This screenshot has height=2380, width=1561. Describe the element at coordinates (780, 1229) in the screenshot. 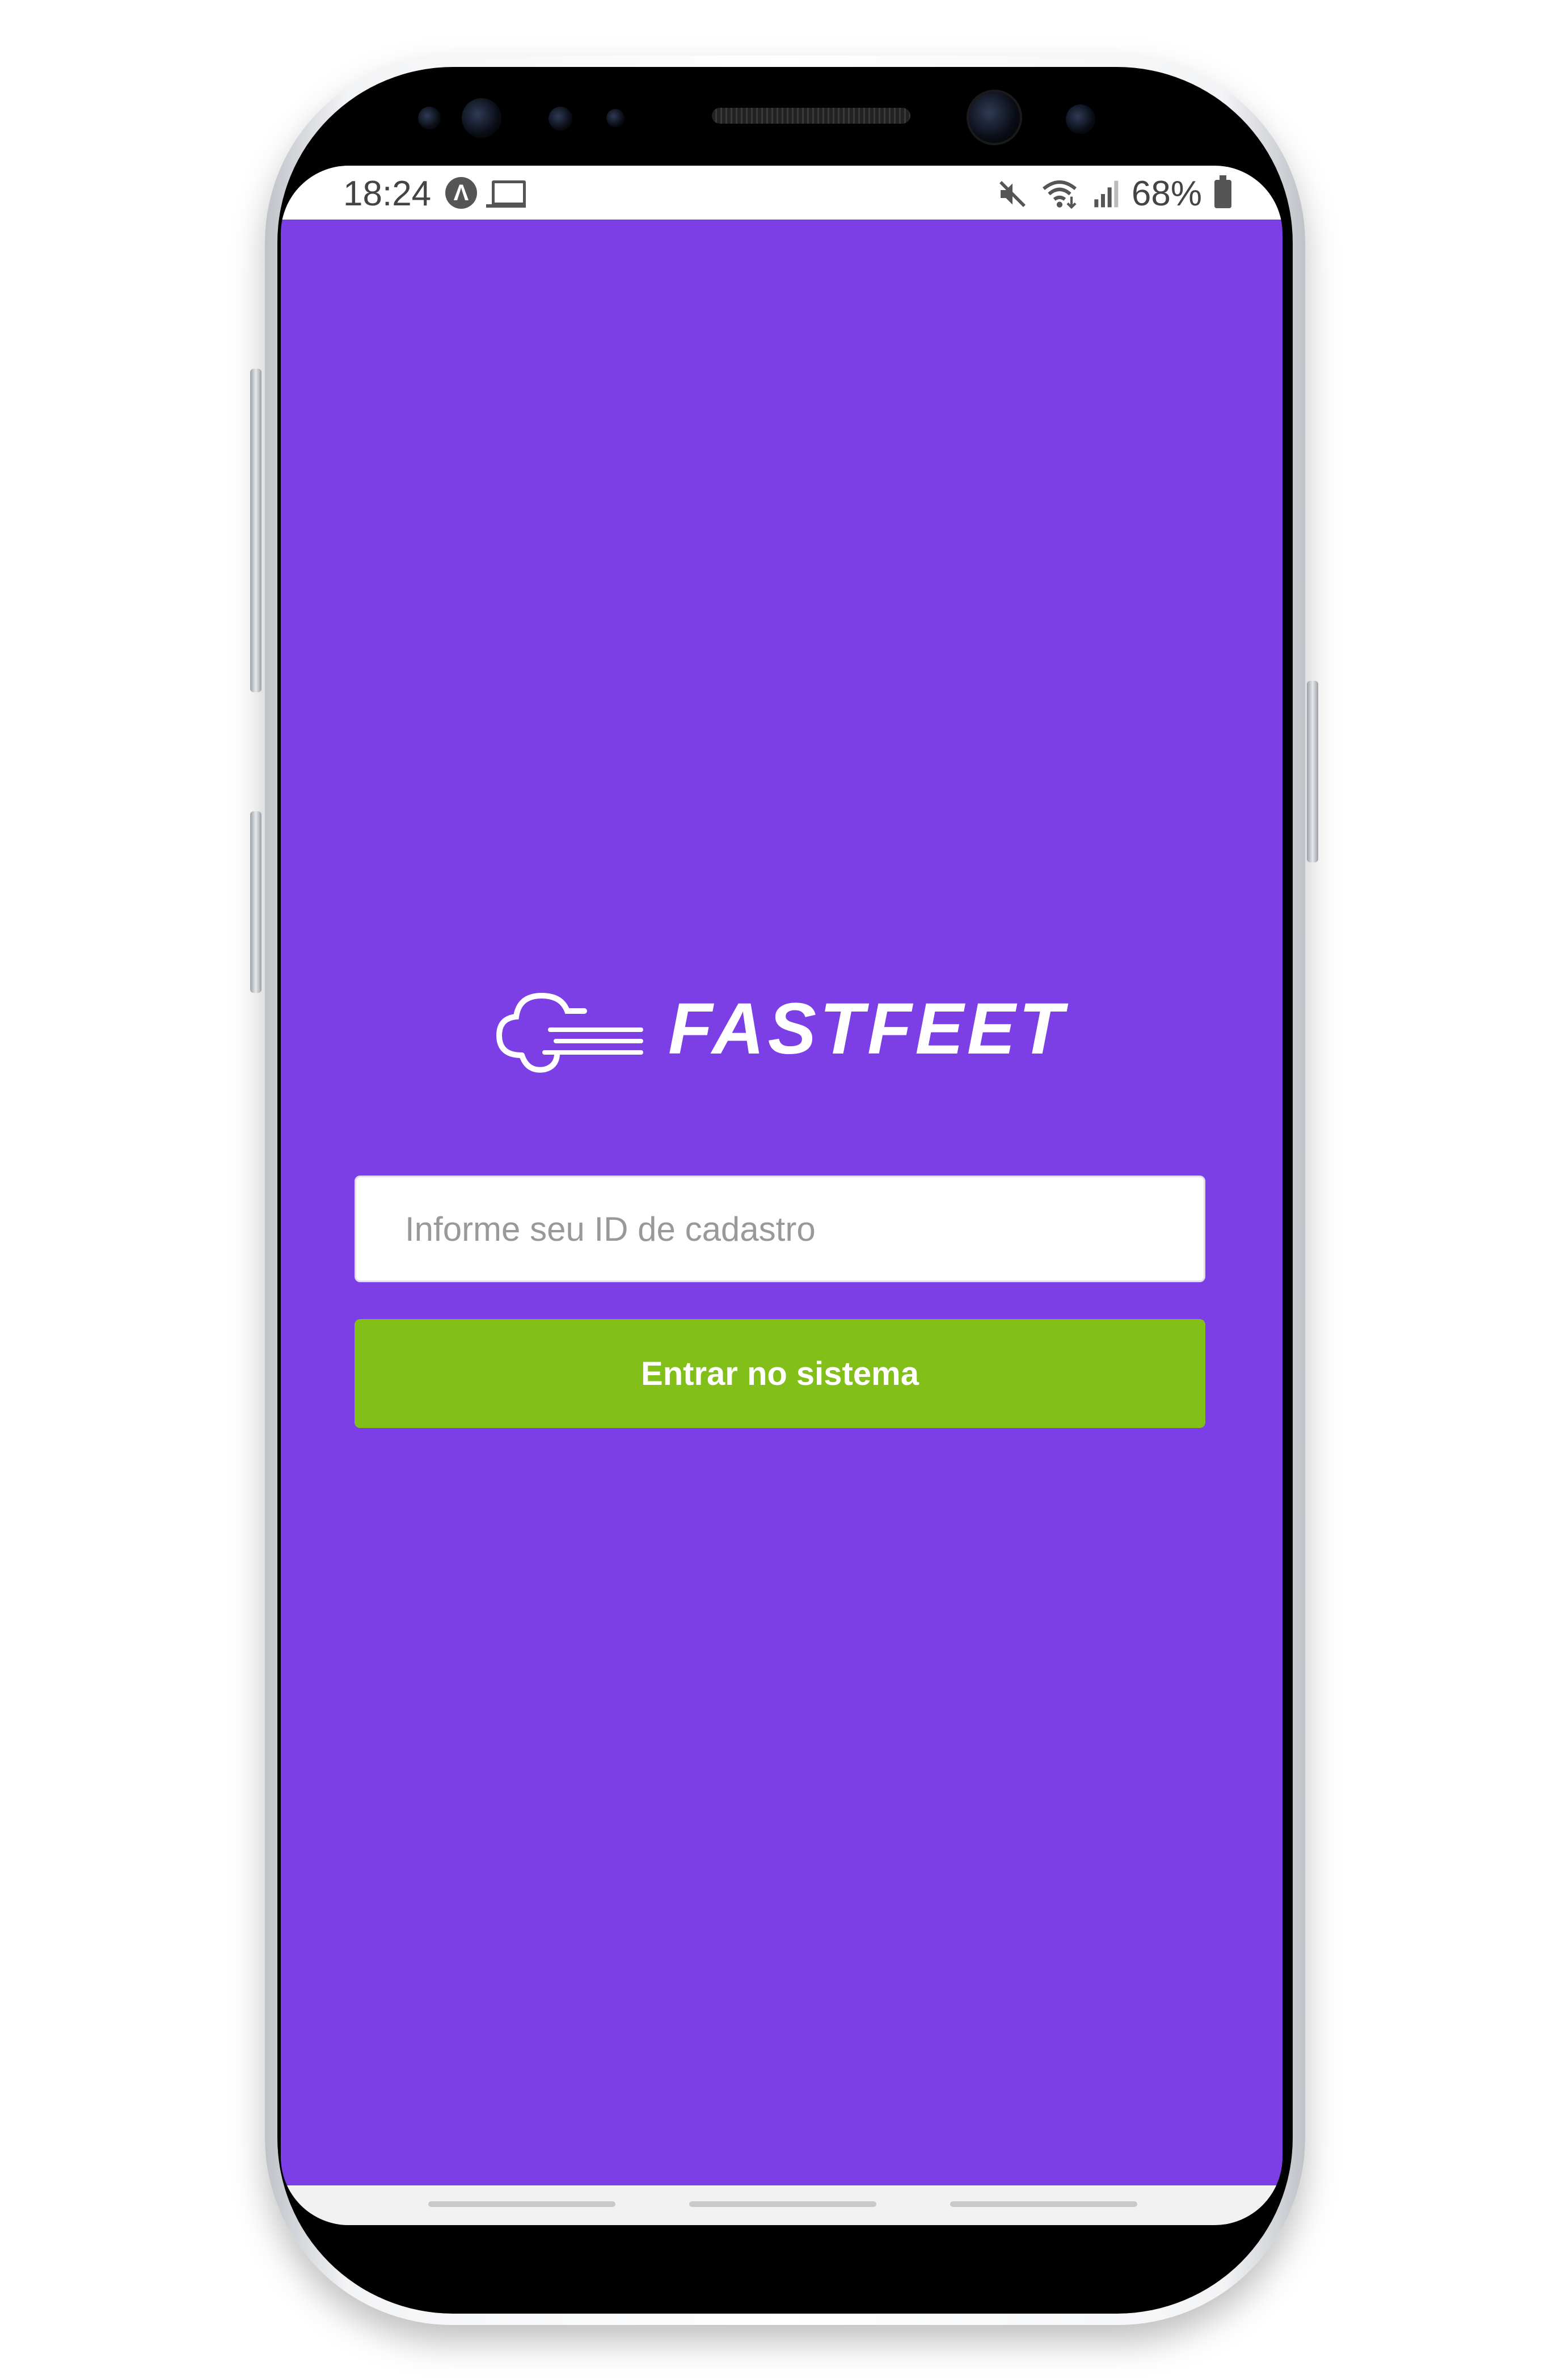

I see `registration-id-input` at that location.